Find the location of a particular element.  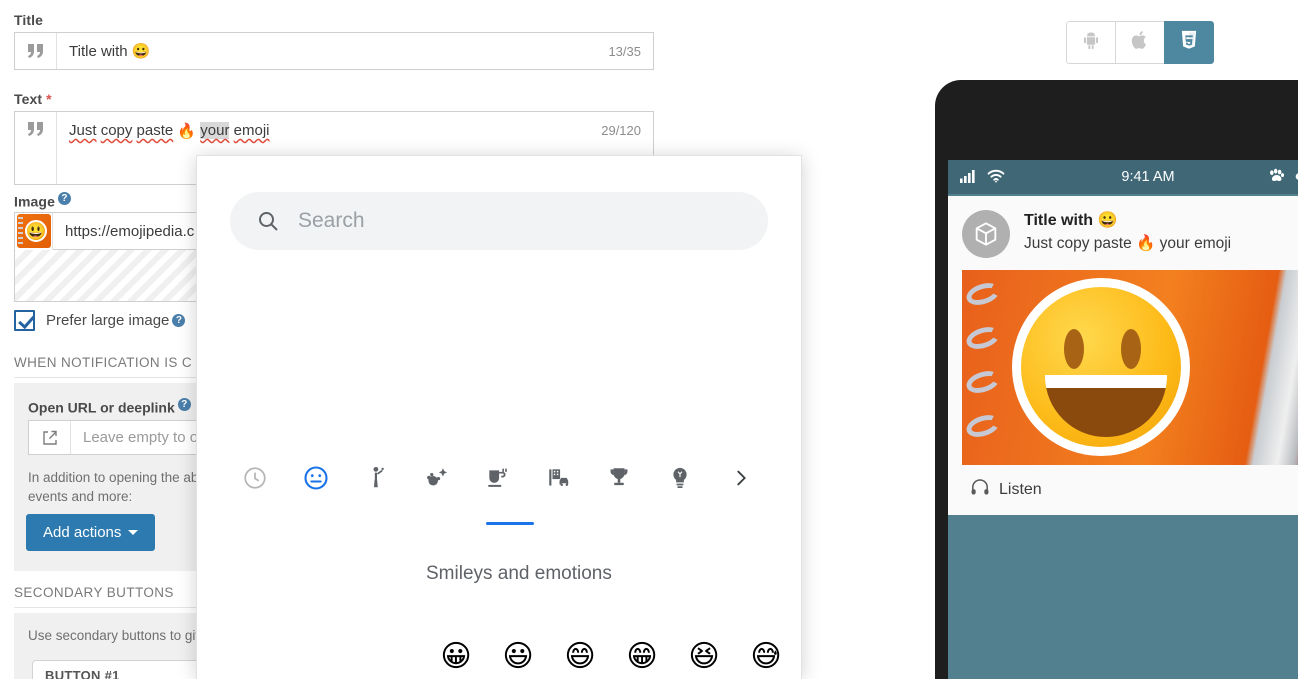

emoji-category-activities is located at coordinates (619, 480).